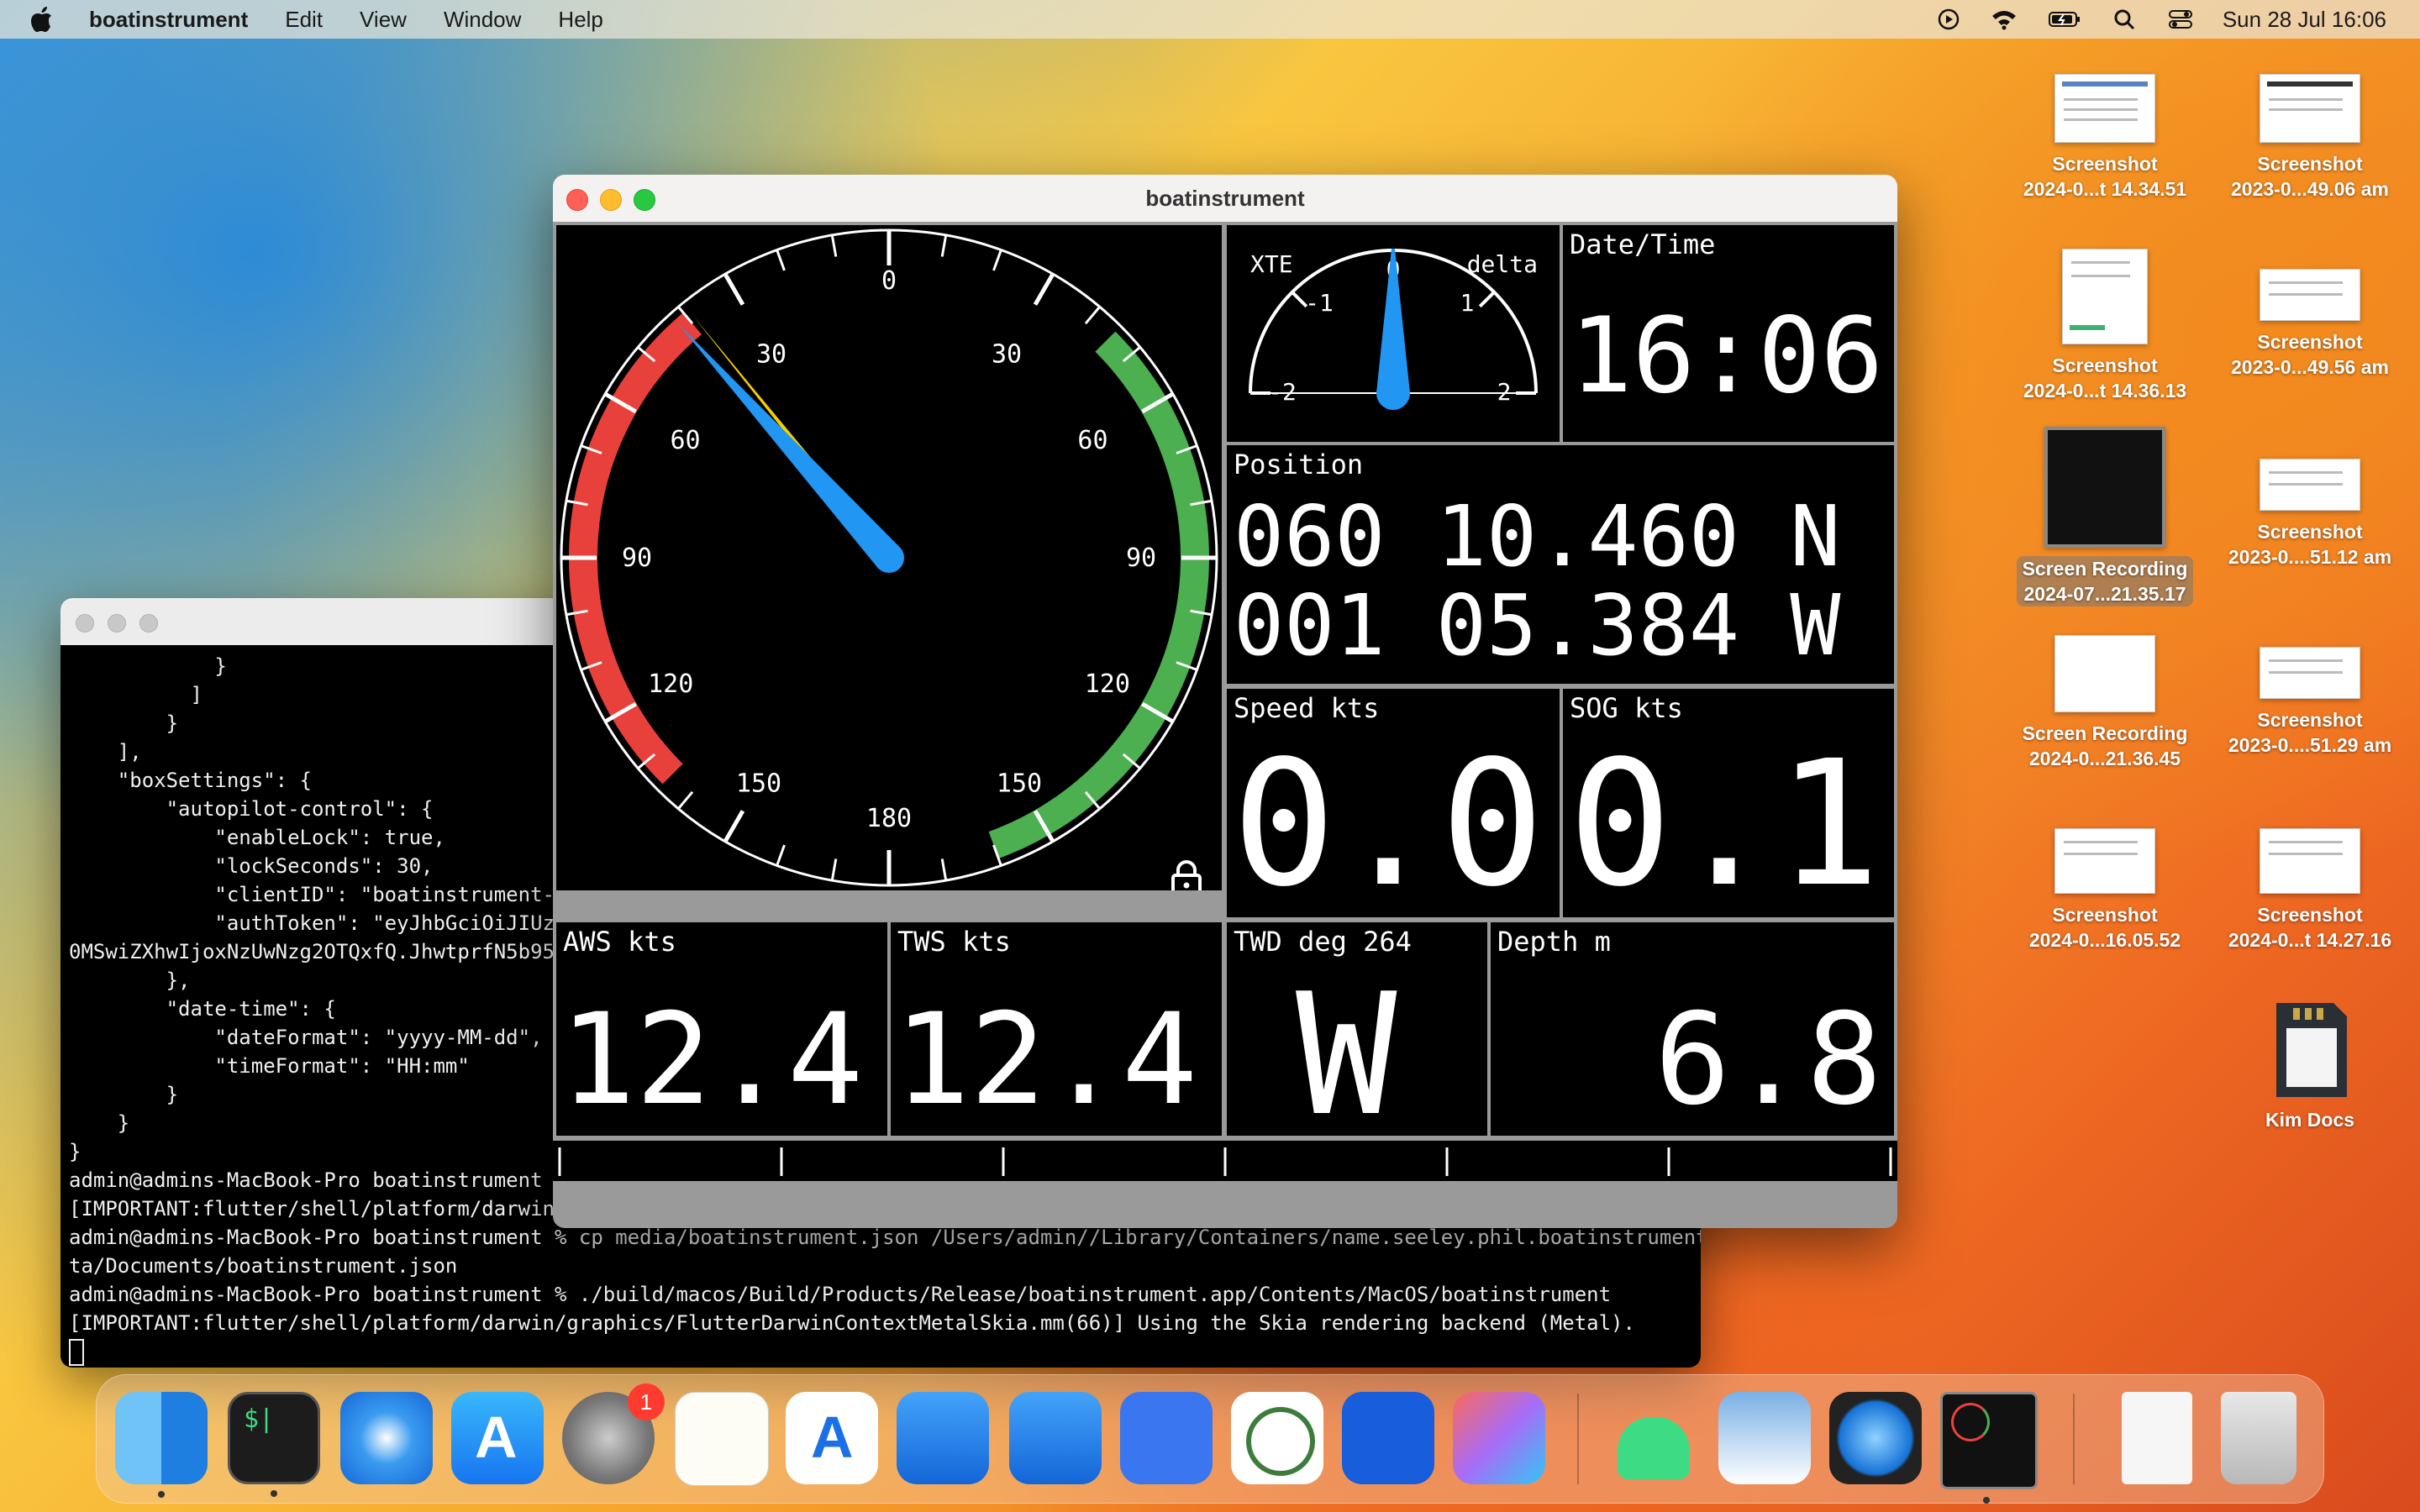 The width and height of the screenshot is (2420, 1512). Describe the element at coordinates (1388, 1438) in the screenshot. I see `bitwarden-icon` at that location.